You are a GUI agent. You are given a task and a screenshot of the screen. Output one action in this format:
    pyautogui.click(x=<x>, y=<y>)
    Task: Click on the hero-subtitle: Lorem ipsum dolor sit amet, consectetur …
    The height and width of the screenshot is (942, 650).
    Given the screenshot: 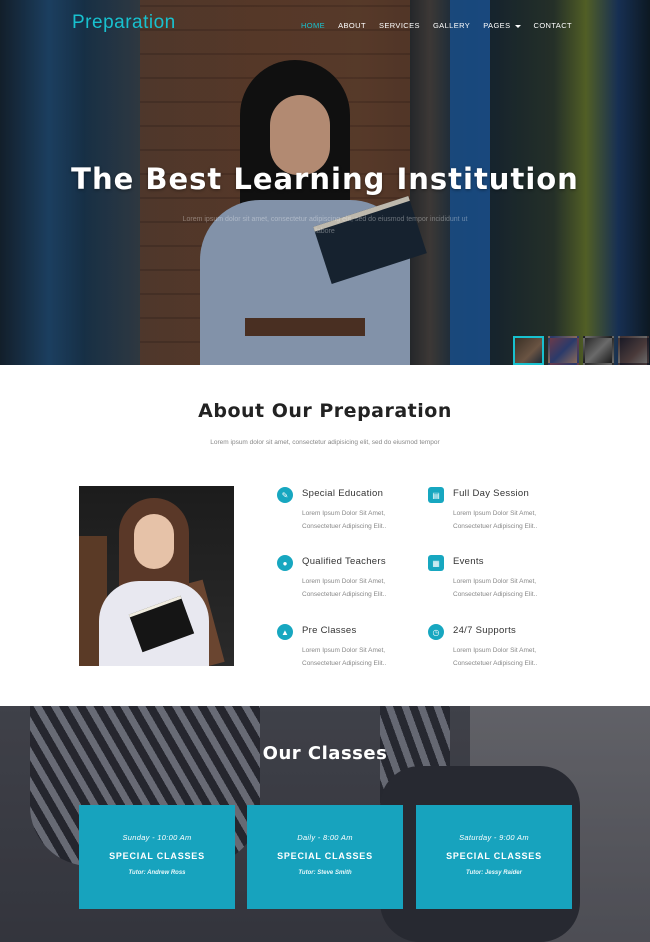 What is the action you would take?
    pyautogui.click(x=325, y=225)
    